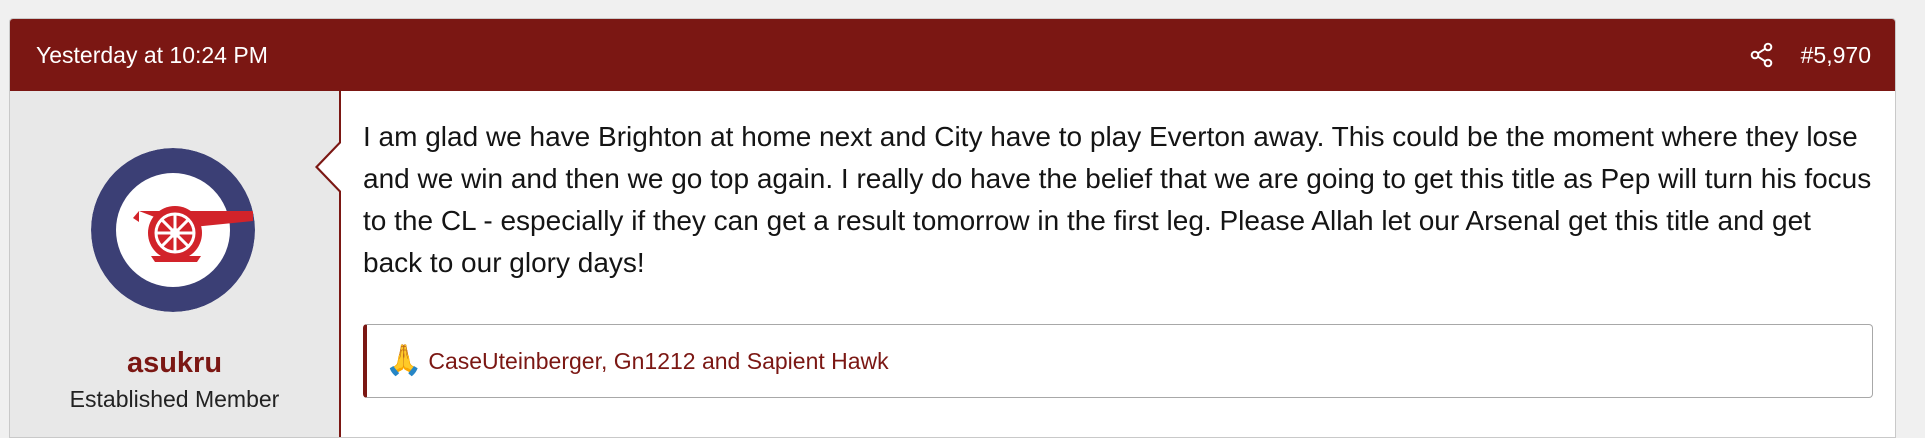  What do you see at coordinates (174, 363) in the screenshot?
I see `username-link: asukru` at bounding box center [174, 363].